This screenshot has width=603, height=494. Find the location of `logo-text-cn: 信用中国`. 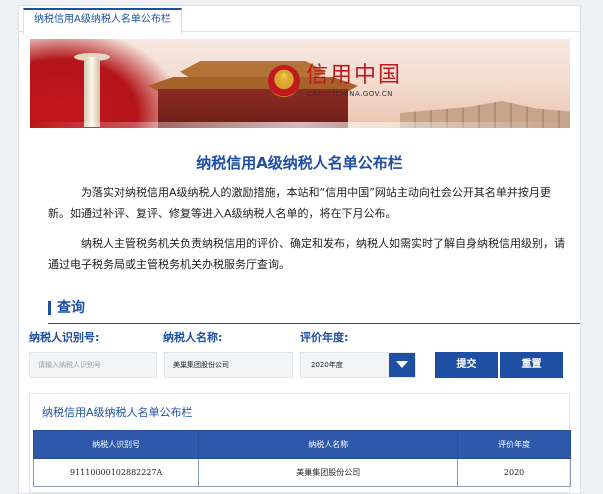

logo-text-cn: 信用中国 is located at coordinates (354, 75).